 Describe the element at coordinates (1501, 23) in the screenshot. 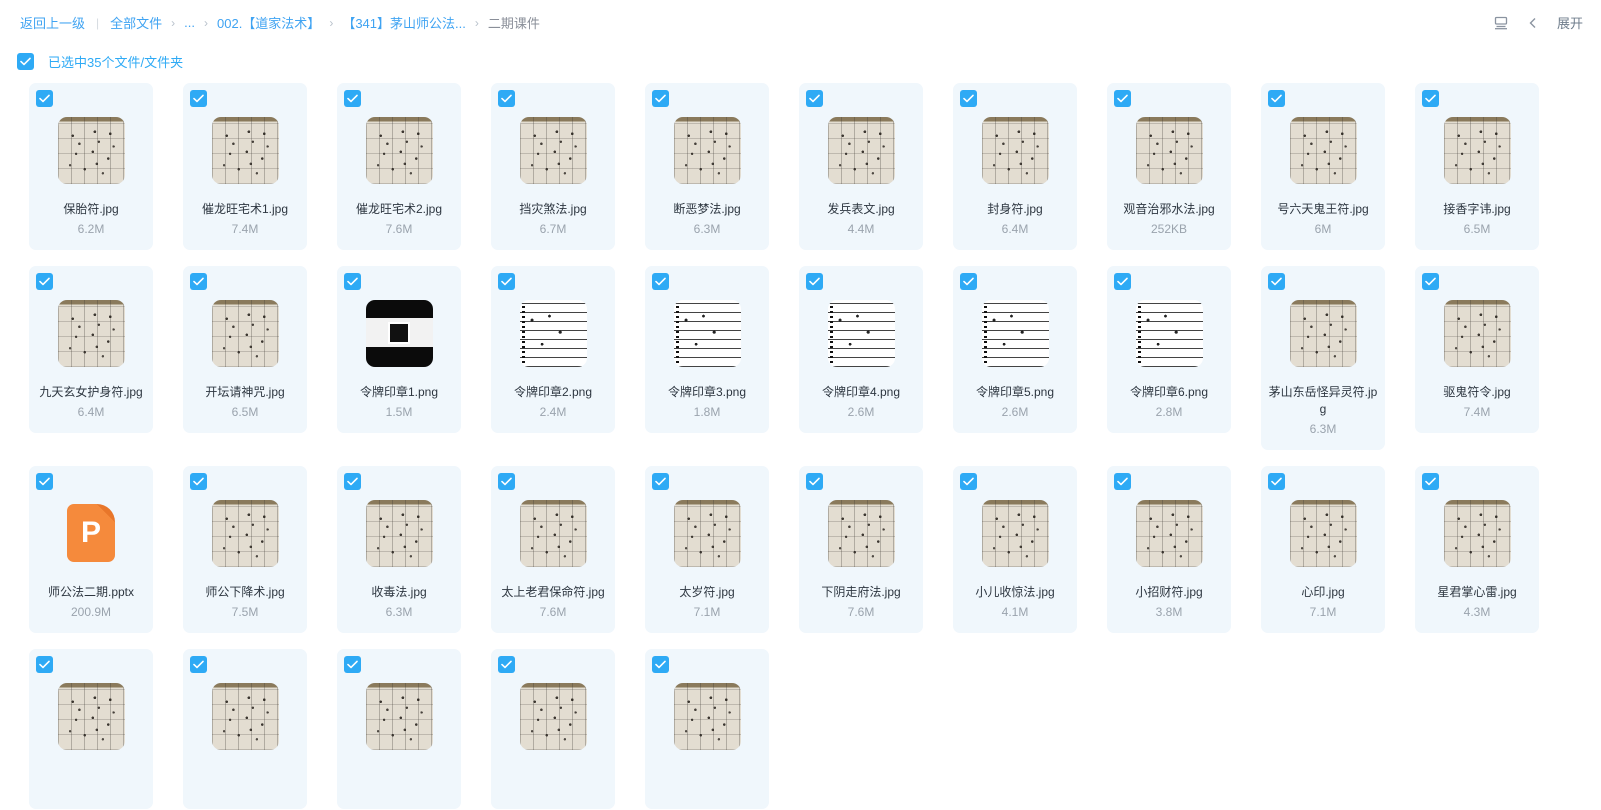

I see `display-layout-icon` at that location.